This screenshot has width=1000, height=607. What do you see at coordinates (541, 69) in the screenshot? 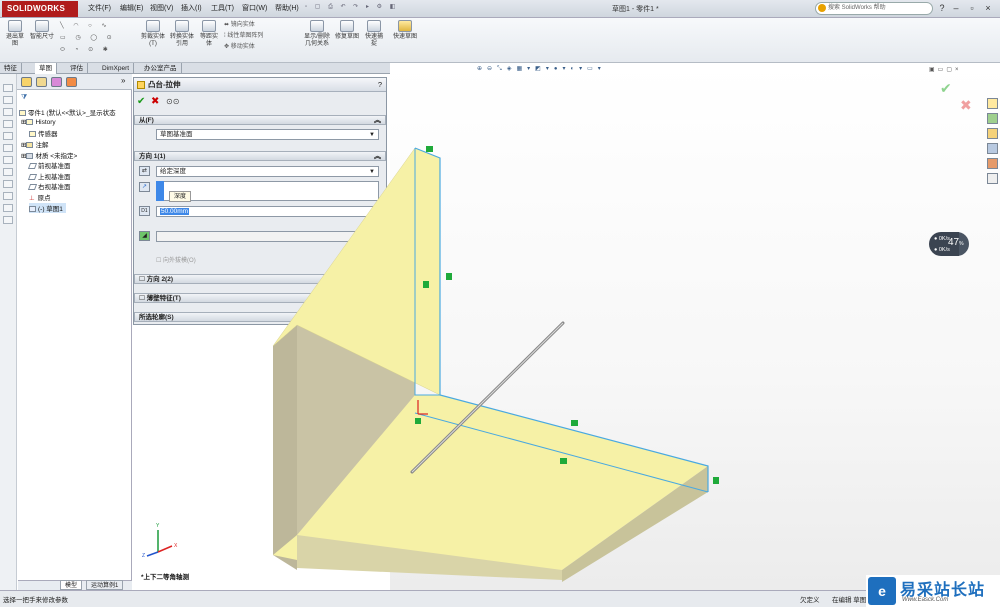
I see `heads-up-view-toolbar: ⊕⊖⤡◈▦▾◩▾●▾◐▾▭▾` at bounding box center [541, 69].